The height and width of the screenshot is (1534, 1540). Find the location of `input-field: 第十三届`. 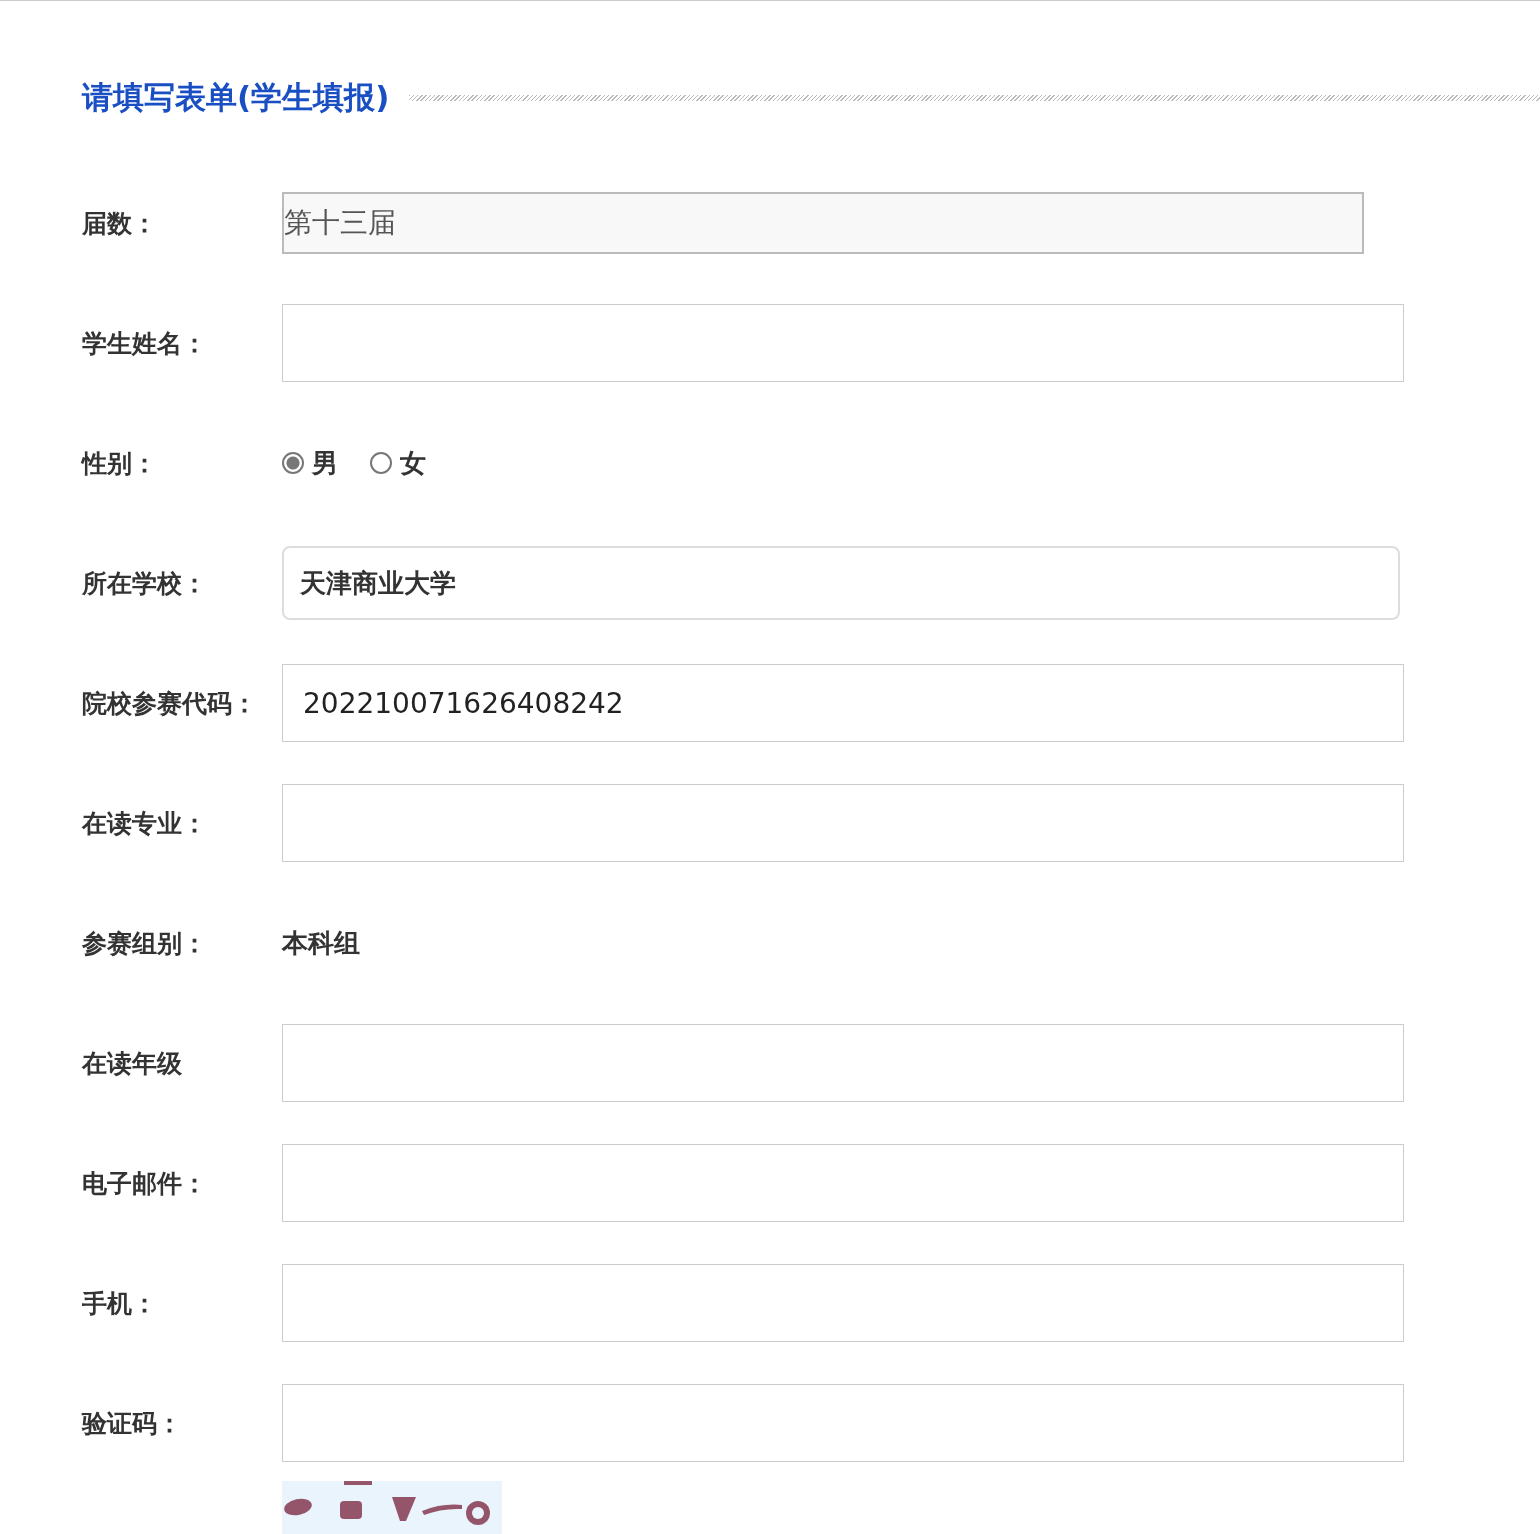

input-field: 第十三届 is located at coordinates (823, 223).